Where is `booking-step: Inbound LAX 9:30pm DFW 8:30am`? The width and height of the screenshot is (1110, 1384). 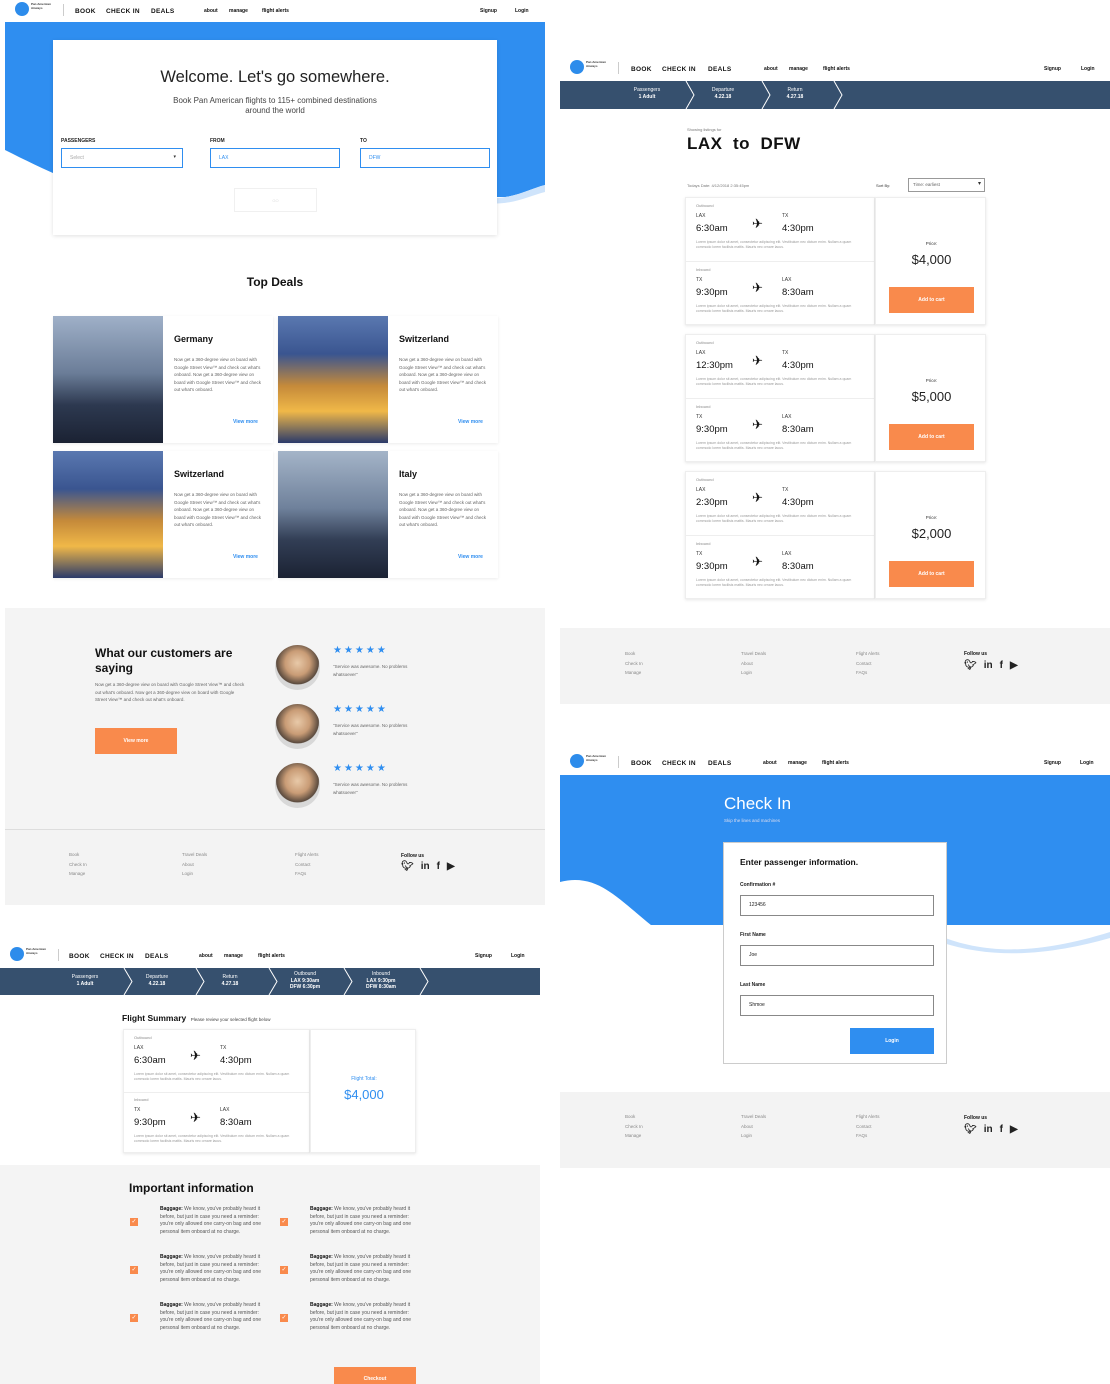 booking-step: Inbound LAX 9:30pm DFW 8:30am is located at coordinates (381, 981).